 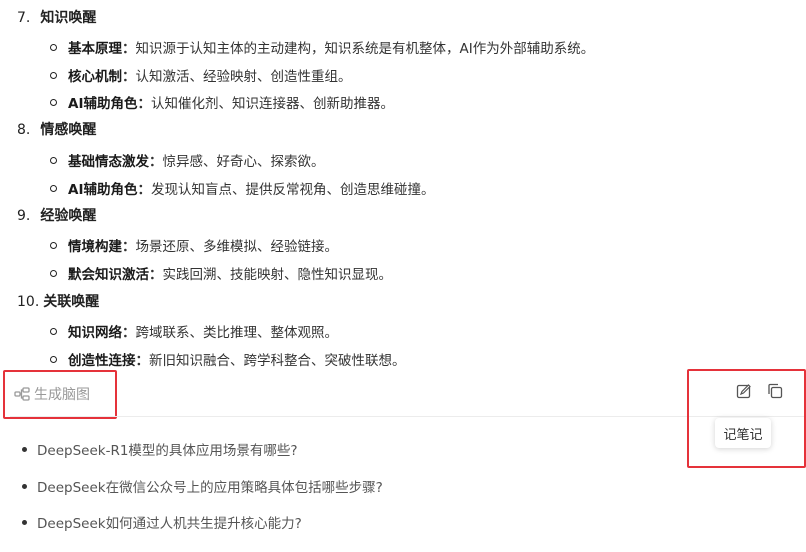 I want to click on edit-note-icon, so click(x=744, y=393).